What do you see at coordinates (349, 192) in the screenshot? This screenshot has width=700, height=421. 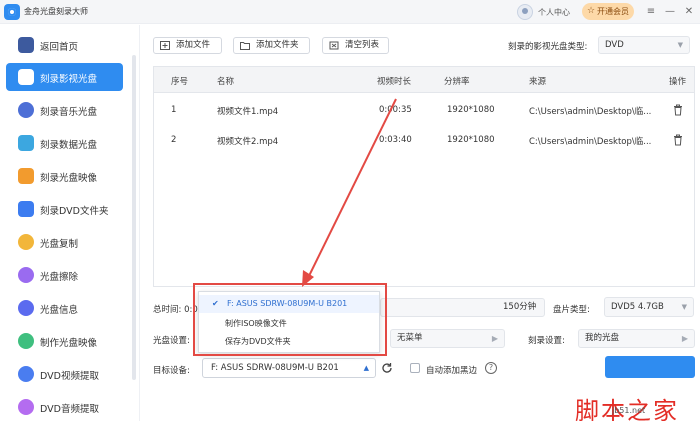 I see `annotation-arrow` at bounding box center [349, 192].